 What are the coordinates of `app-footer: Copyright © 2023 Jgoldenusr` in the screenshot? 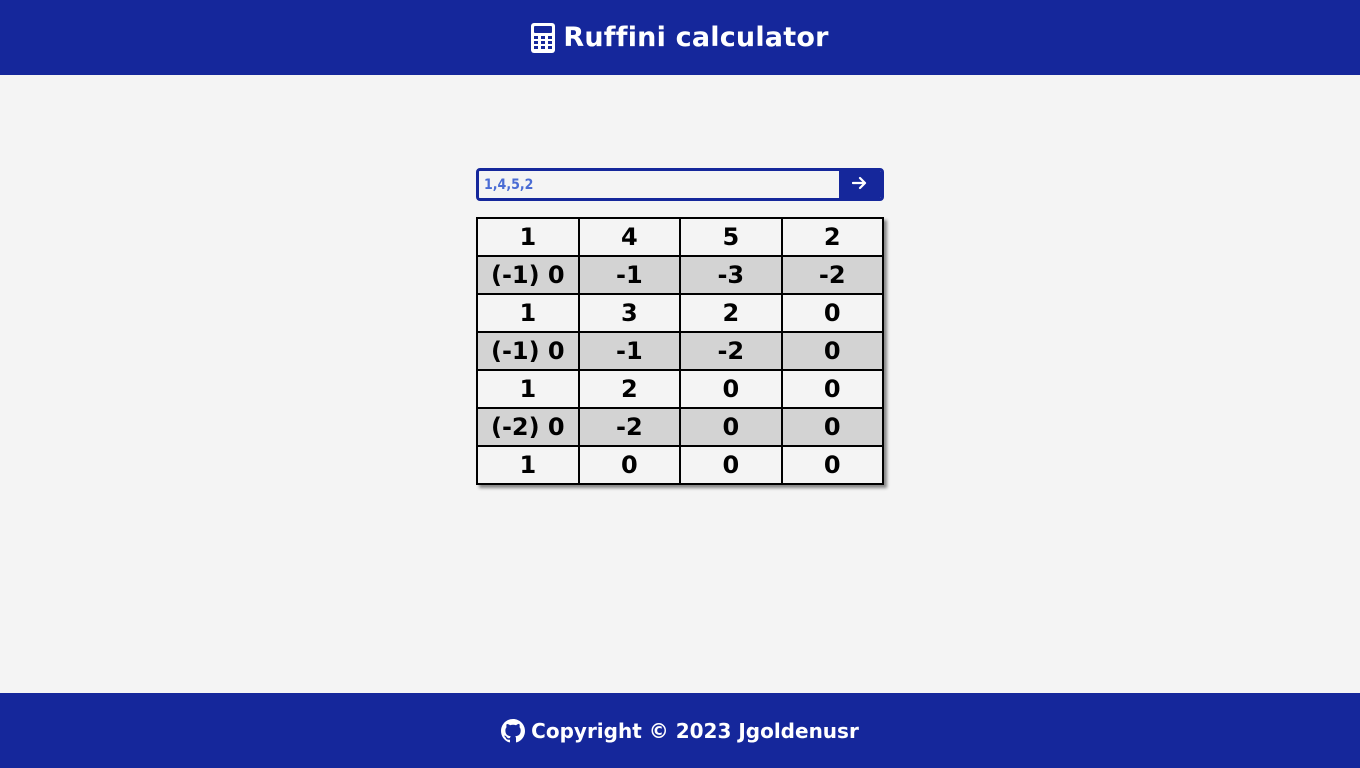 It's located at (680, 730).